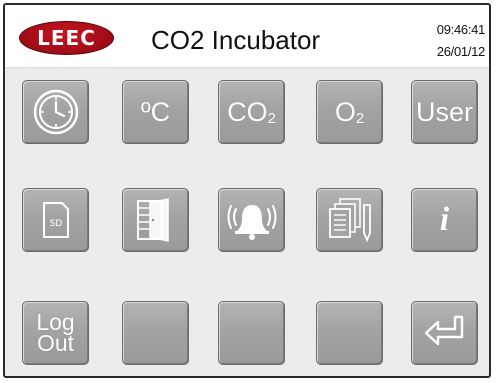  I want to click on co2-label-main: CO, so click(247, 111).